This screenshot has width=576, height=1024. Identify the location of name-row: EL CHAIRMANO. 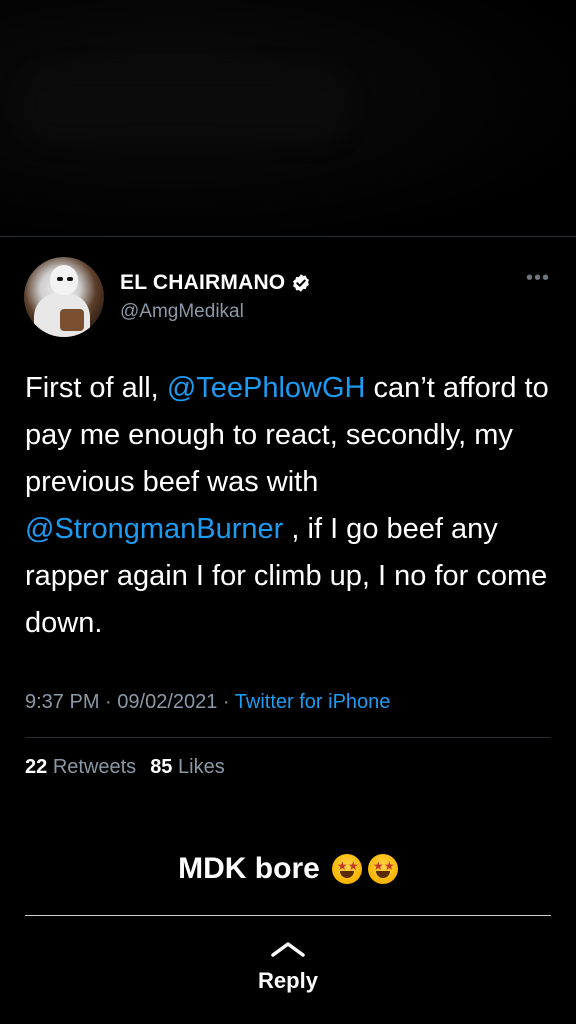
(215, 283).